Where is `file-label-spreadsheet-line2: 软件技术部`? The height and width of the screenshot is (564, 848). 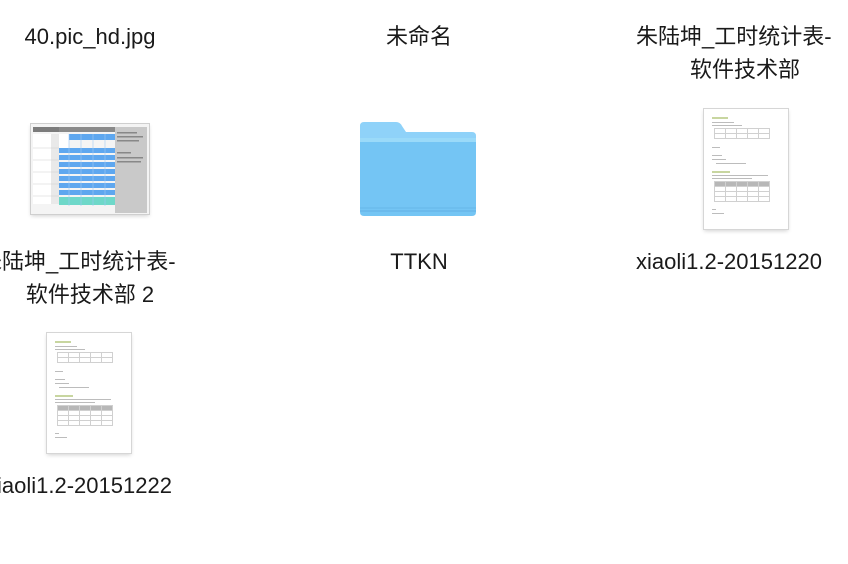 file-label-spreadsheet-line2: 软件技术部 is located at coordinates (745, 70).